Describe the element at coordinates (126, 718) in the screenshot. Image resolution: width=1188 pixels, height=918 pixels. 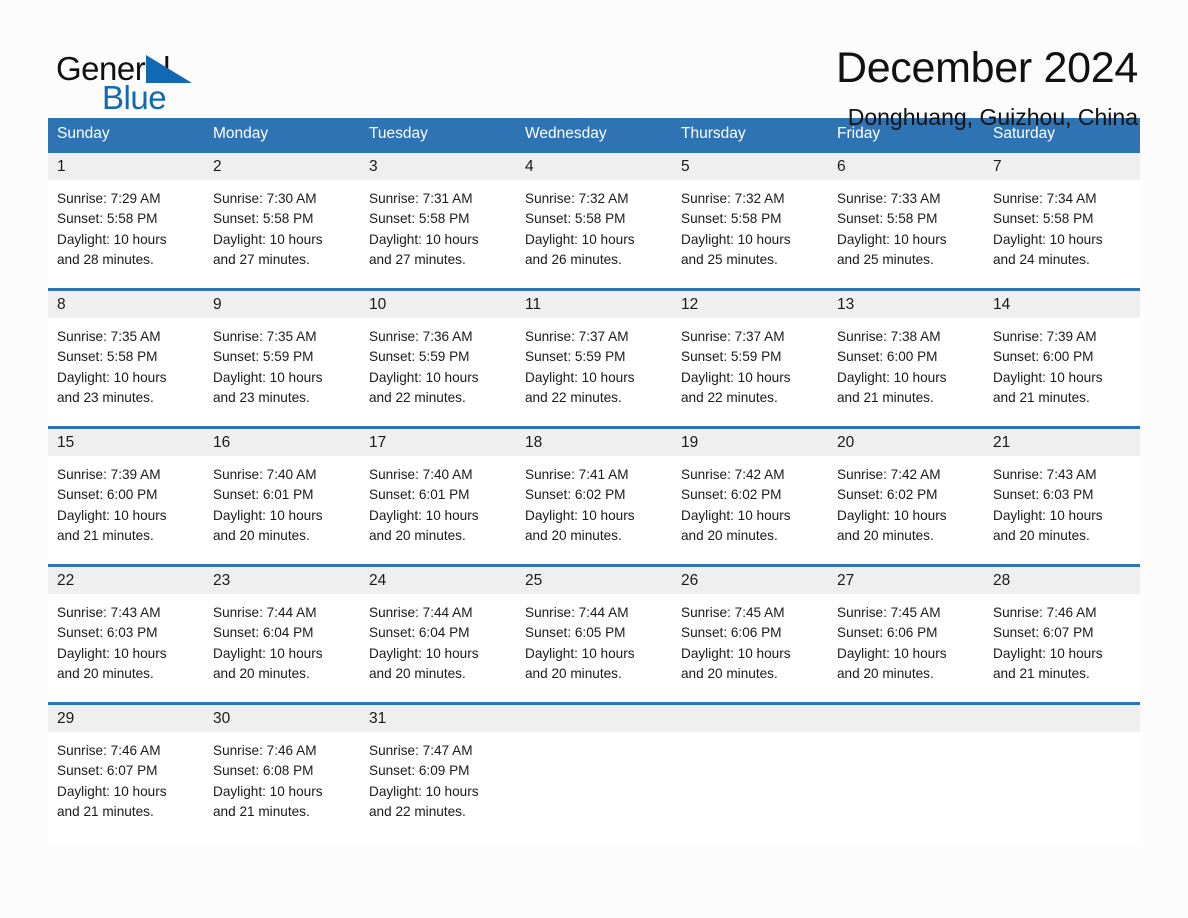
I see `day-number: 29` at that location.